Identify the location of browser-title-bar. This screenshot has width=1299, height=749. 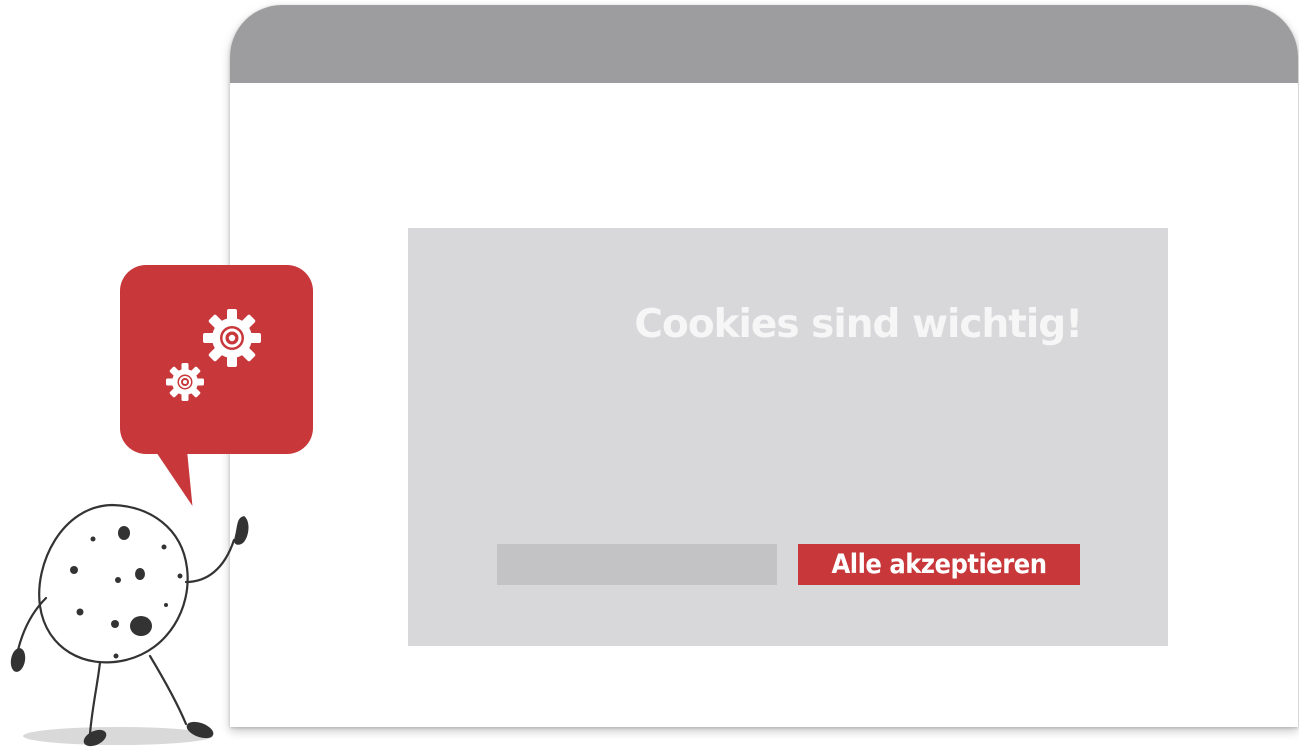
(764, 44).